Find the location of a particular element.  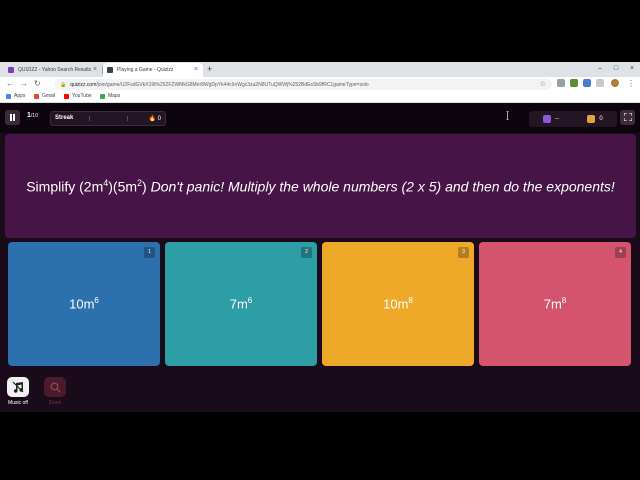

option-text: 7m6 is located at coordinates (241, 303).